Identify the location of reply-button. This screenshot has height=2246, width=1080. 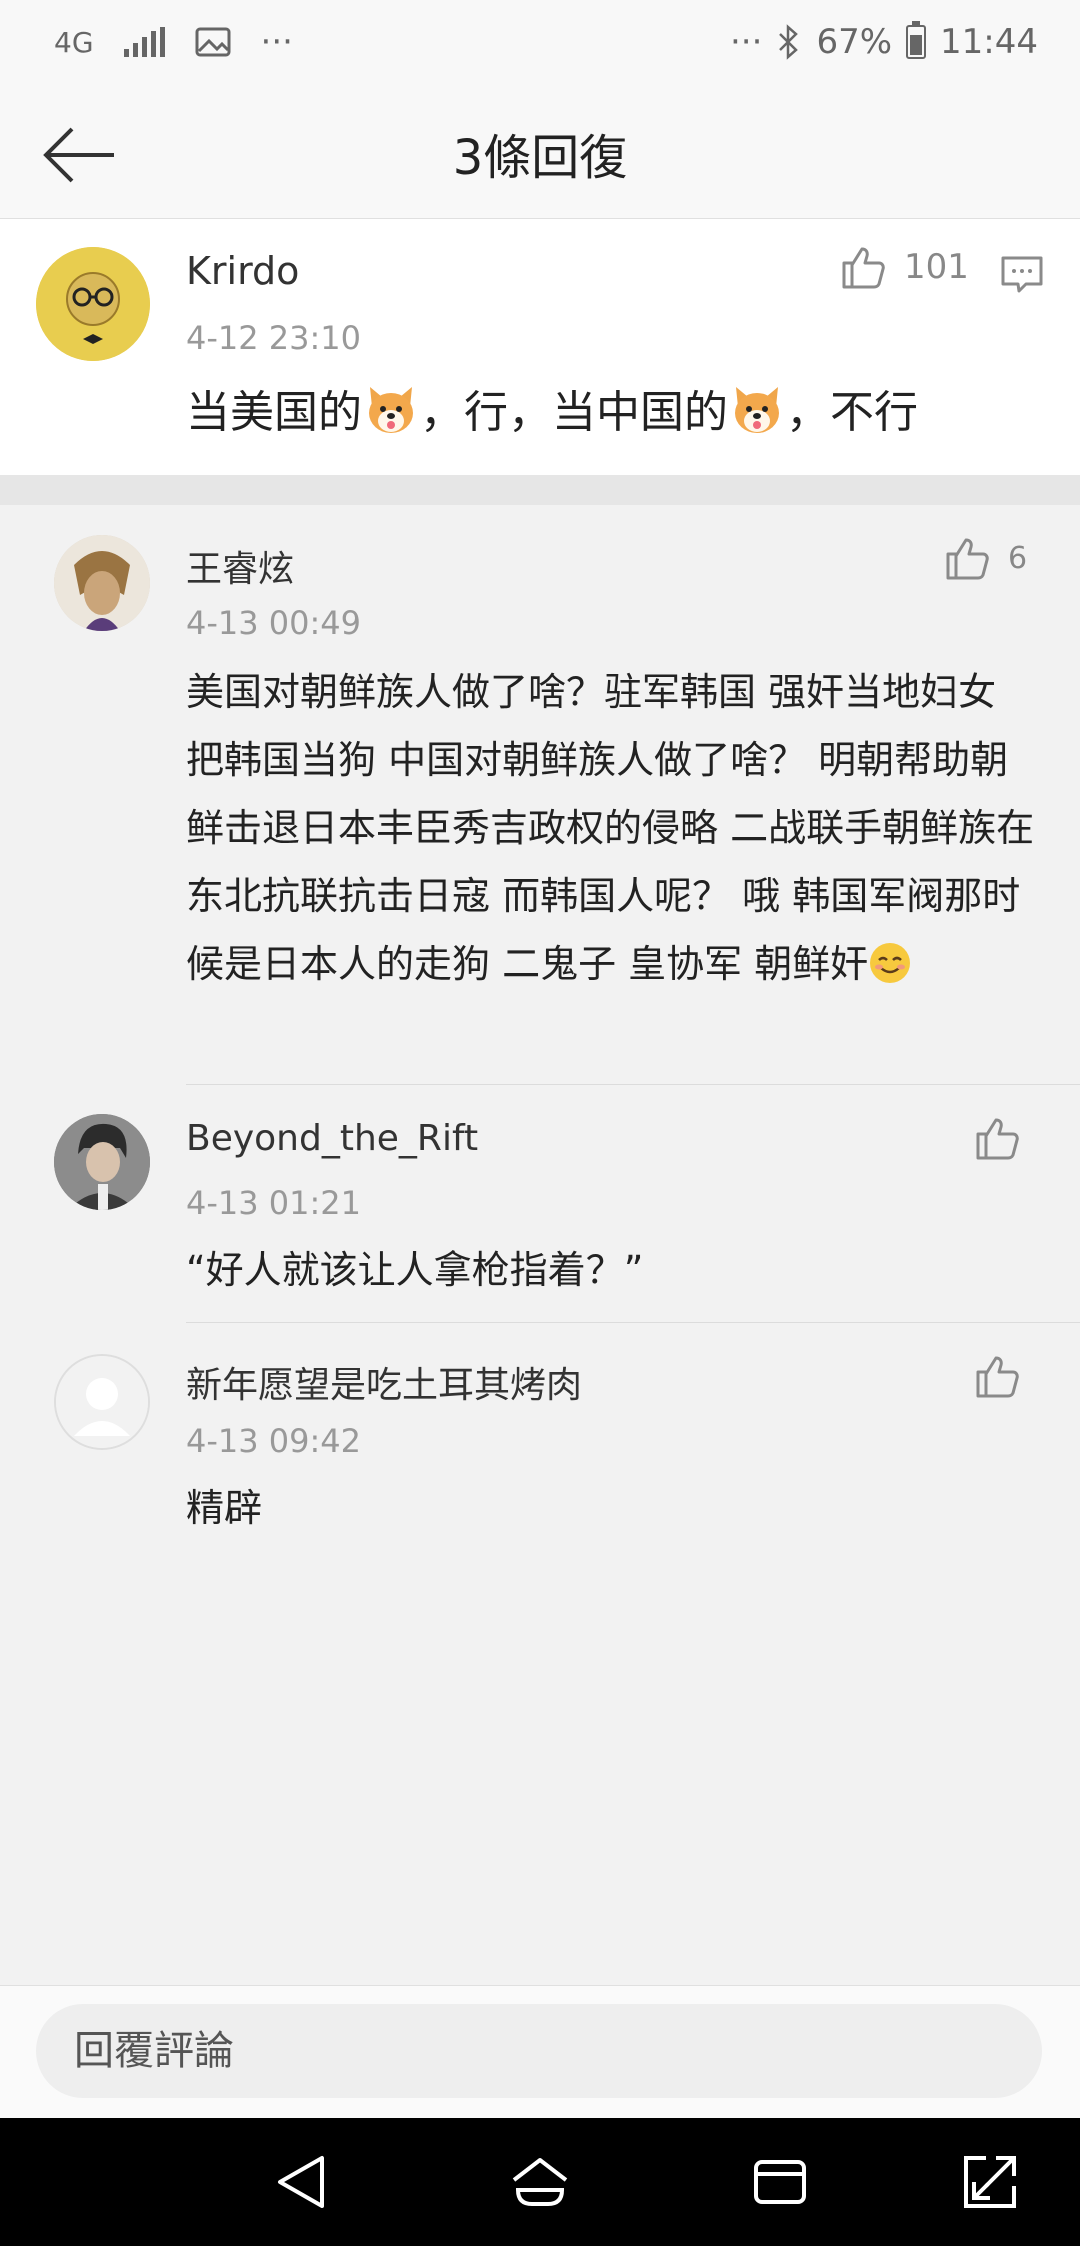
(1022, 277).